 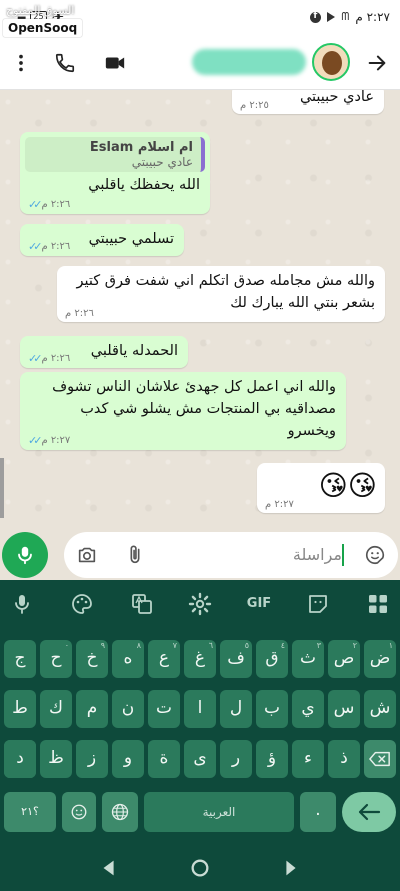 I want to click on more-options-icon, so click(x=21, y=63).